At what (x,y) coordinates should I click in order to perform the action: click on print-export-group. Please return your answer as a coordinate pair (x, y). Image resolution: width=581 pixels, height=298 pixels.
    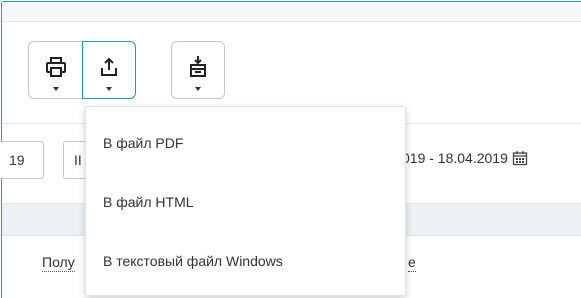
    Looking at the image, I should click on (82, 70).